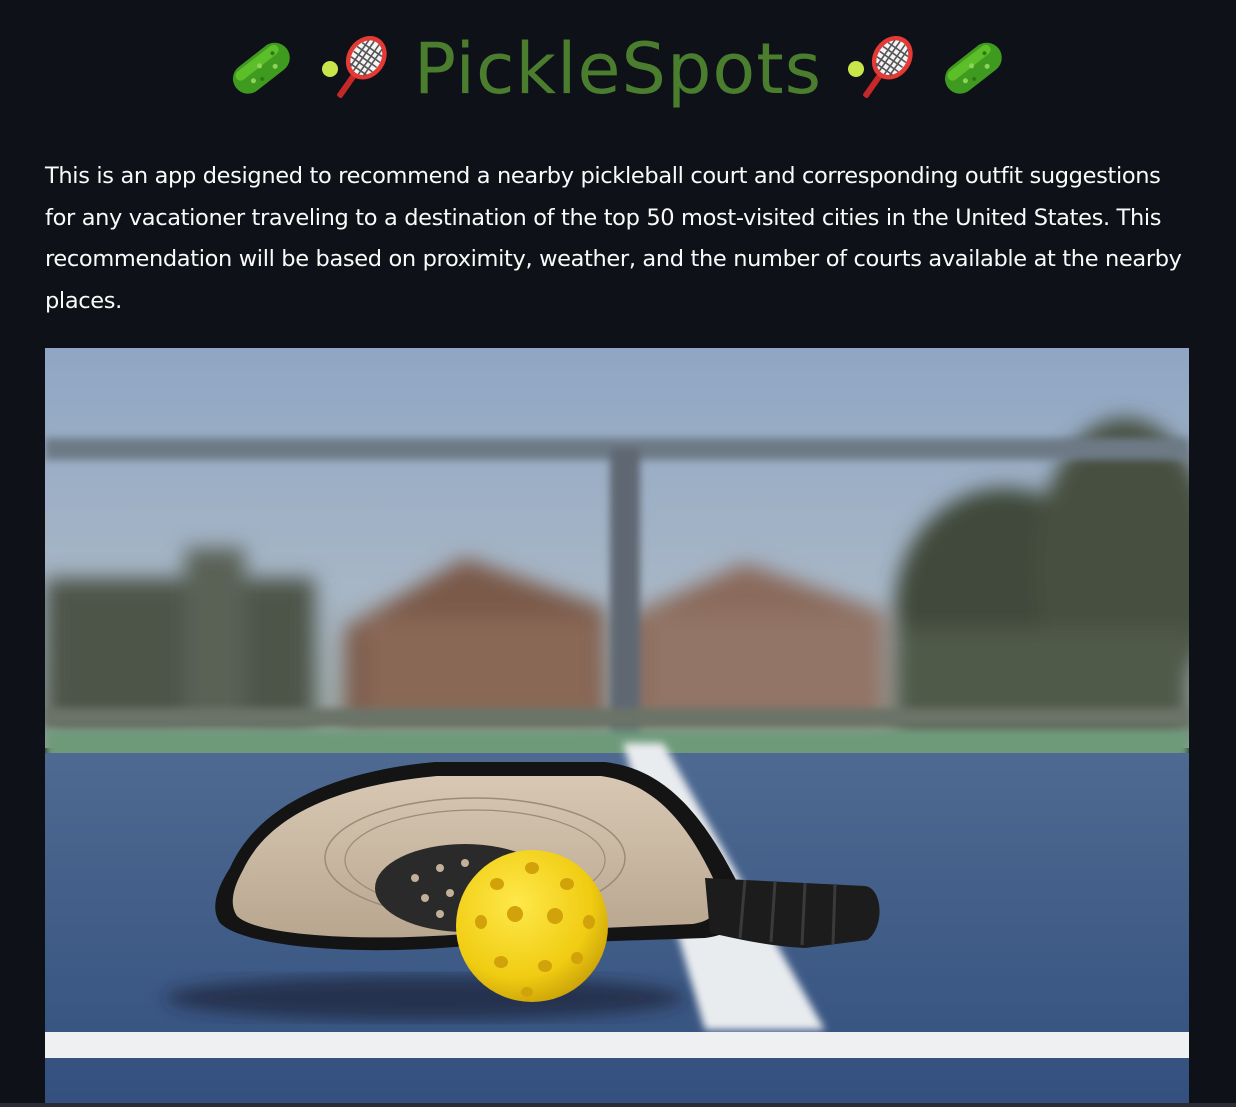  Describe the element at coordinates (618, 1105) in the screenshot. I see `bottom-edge` at that location.